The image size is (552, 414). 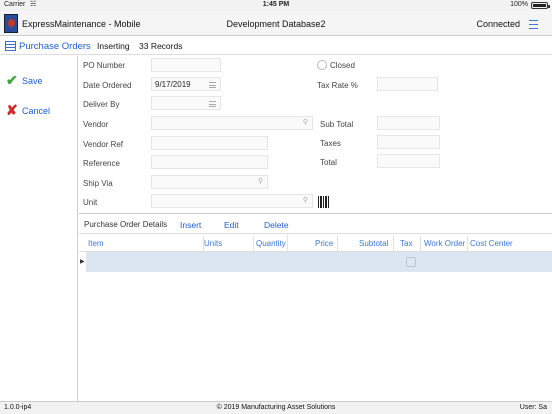 What do you see at coordinates (209, 162) in the screenshot?
I see `reference-field` at bounding box center [209, 162].